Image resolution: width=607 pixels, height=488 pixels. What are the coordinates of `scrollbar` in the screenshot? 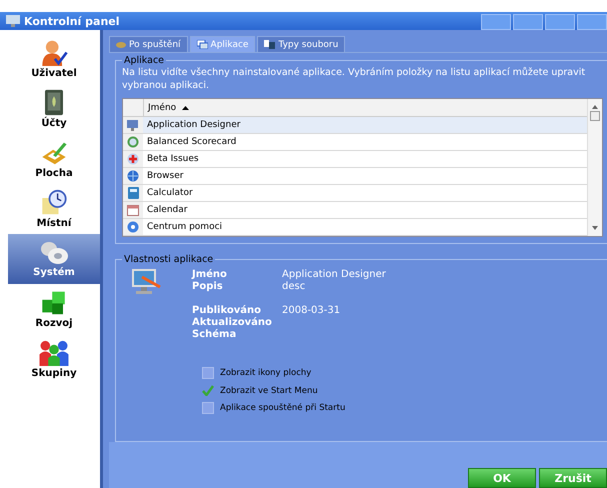 It's located at (594, 167).